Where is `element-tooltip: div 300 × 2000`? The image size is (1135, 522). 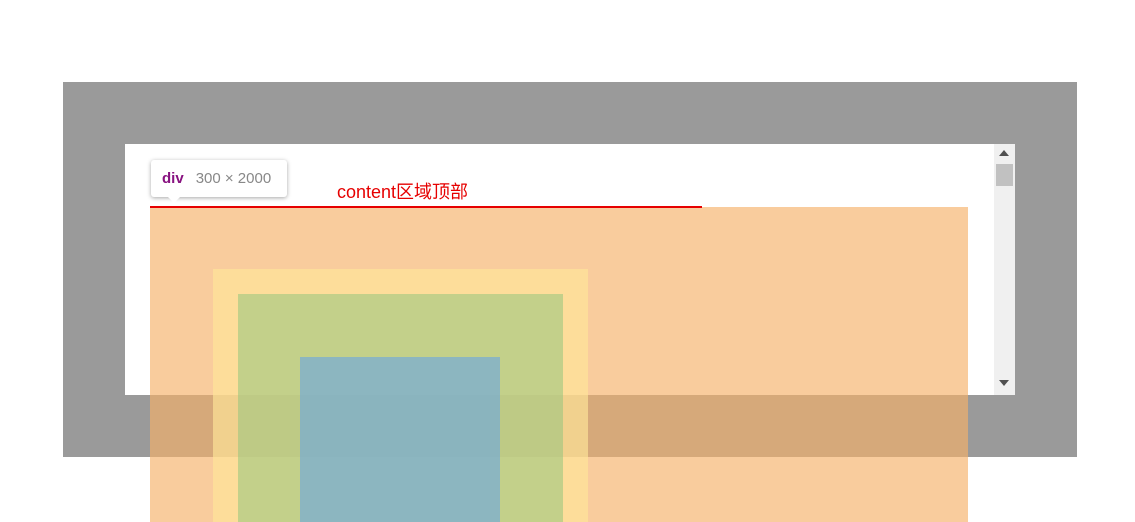 element-tooltip: div 300 × 2000 is located at coordinates (219, 178).